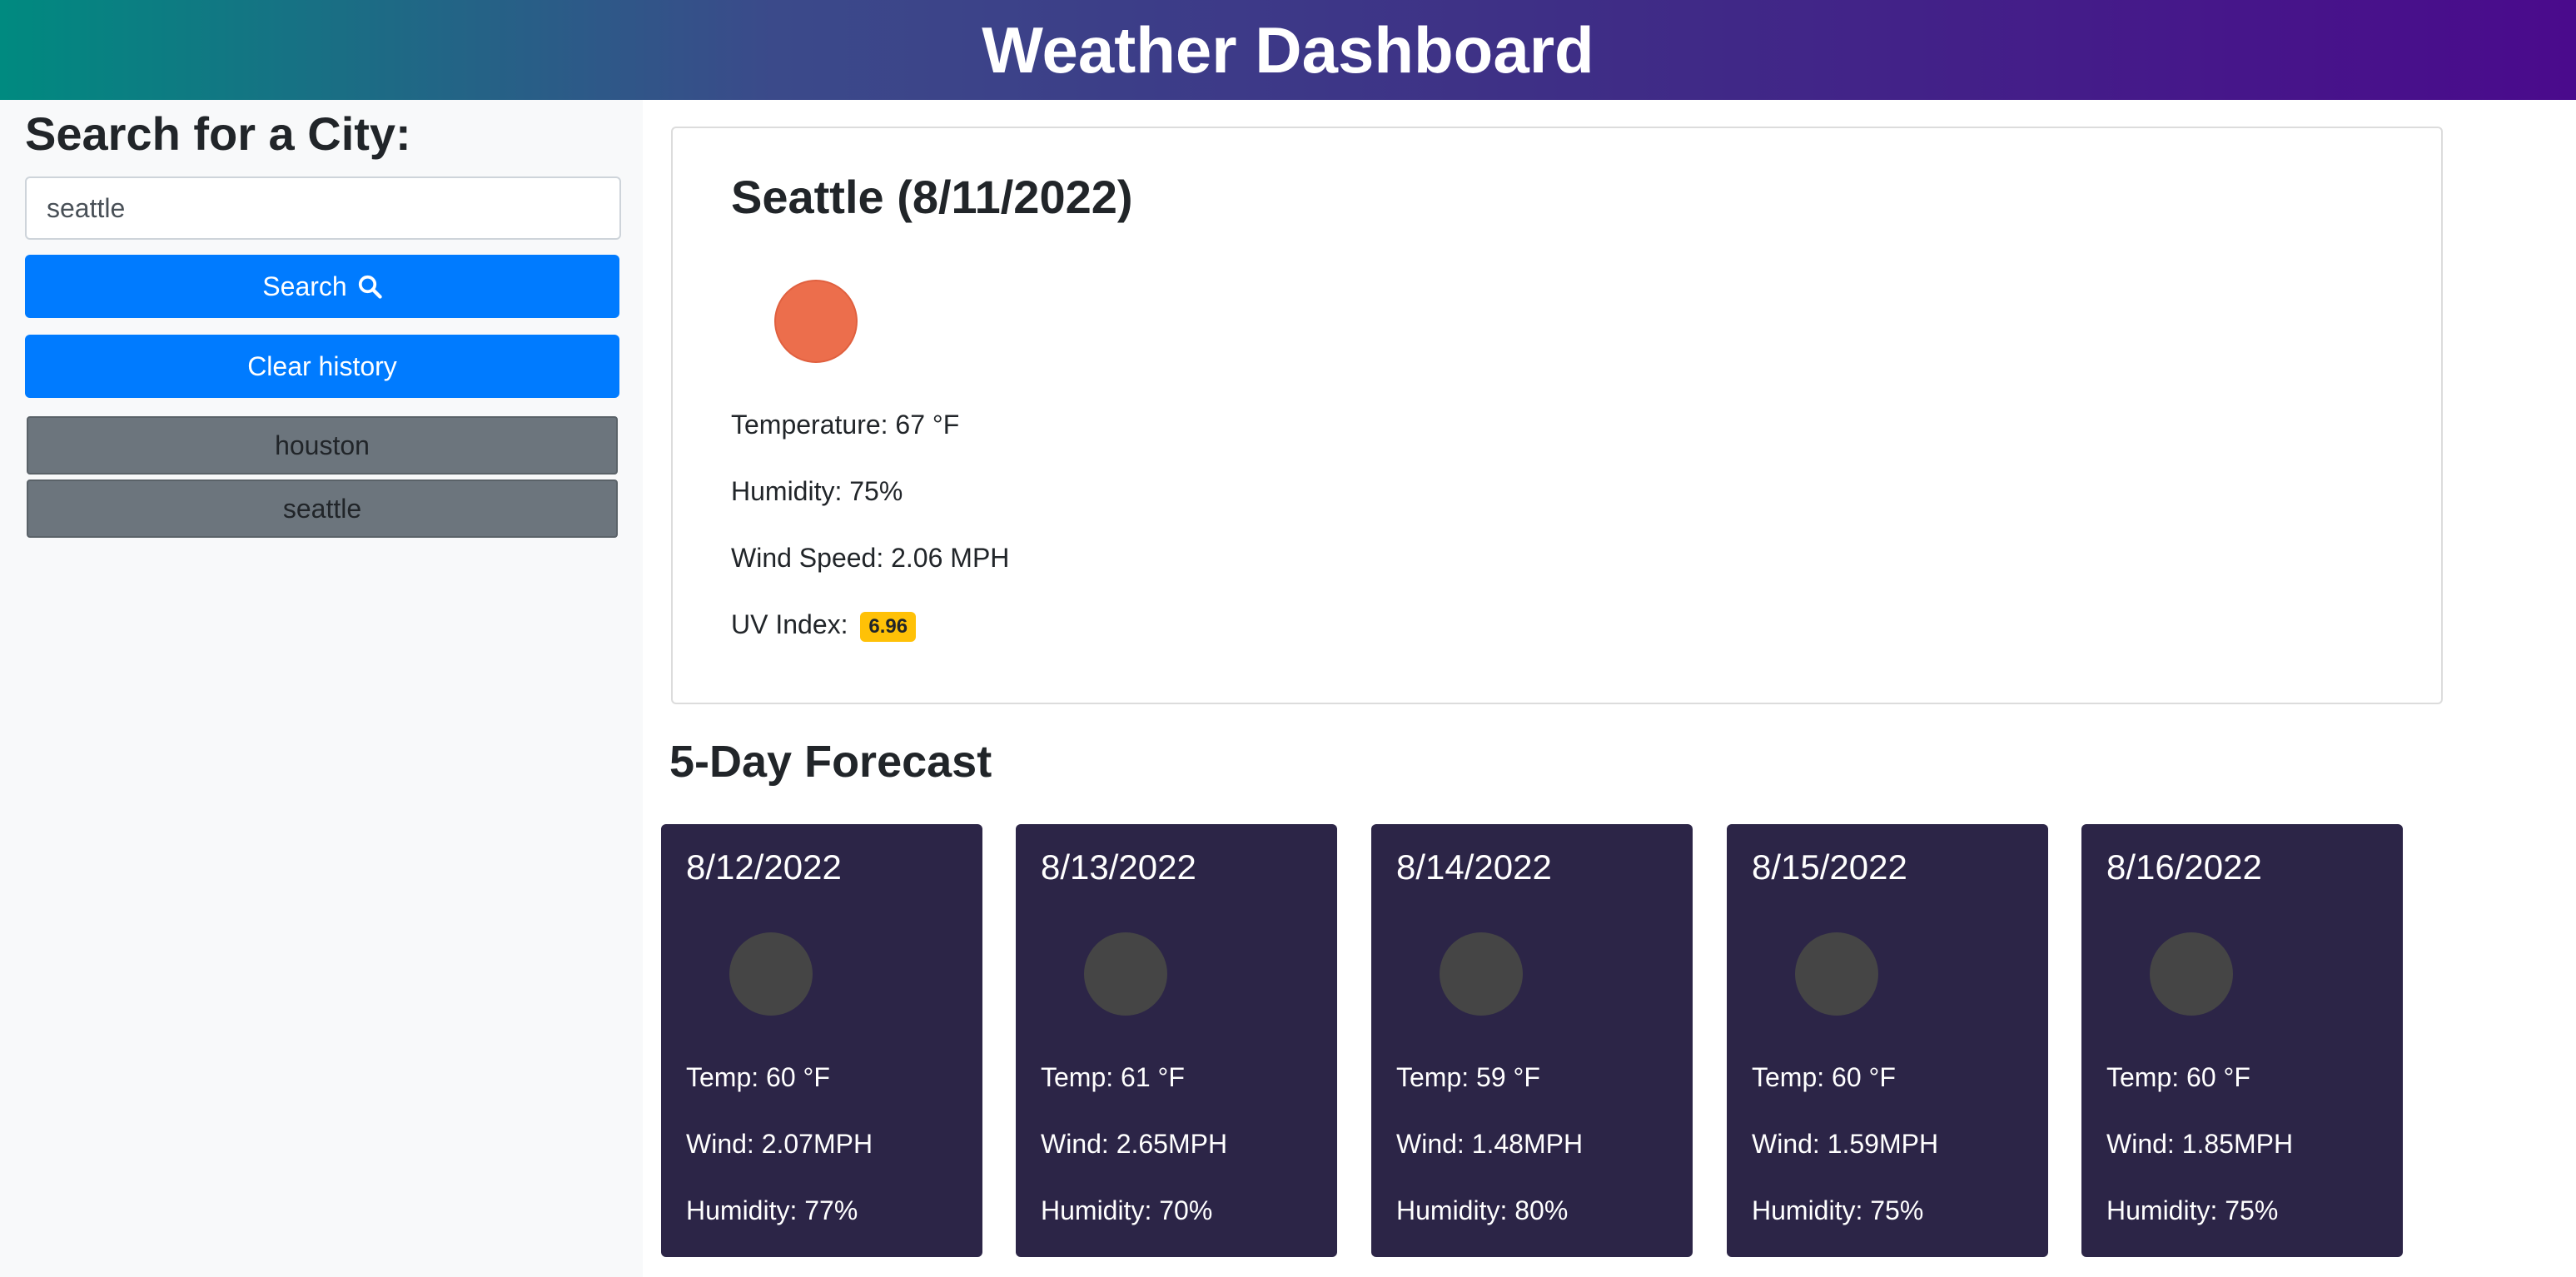  I want to click on forecast-humidity: Humidity: 77%, so click(772, 1210).